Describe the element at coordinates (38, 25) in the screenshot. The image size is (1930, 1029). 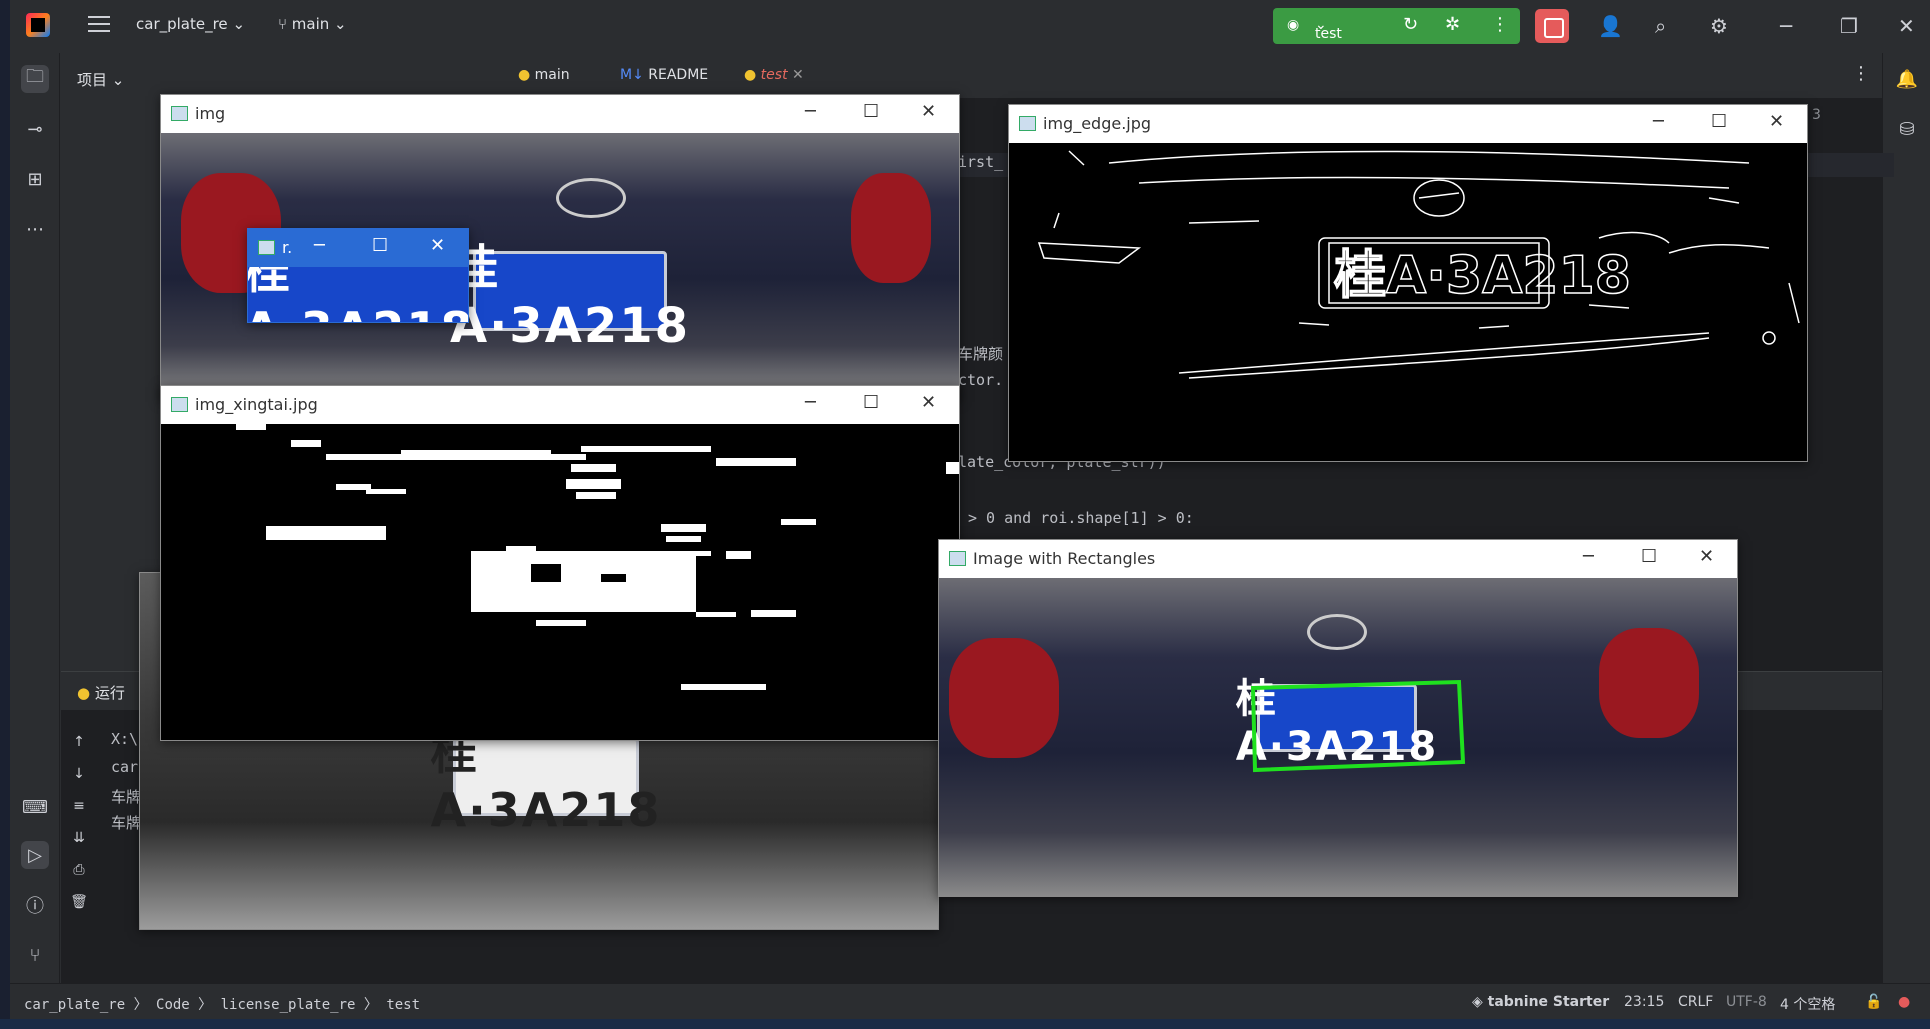
I see `pycharm-logo-icon` at that location.